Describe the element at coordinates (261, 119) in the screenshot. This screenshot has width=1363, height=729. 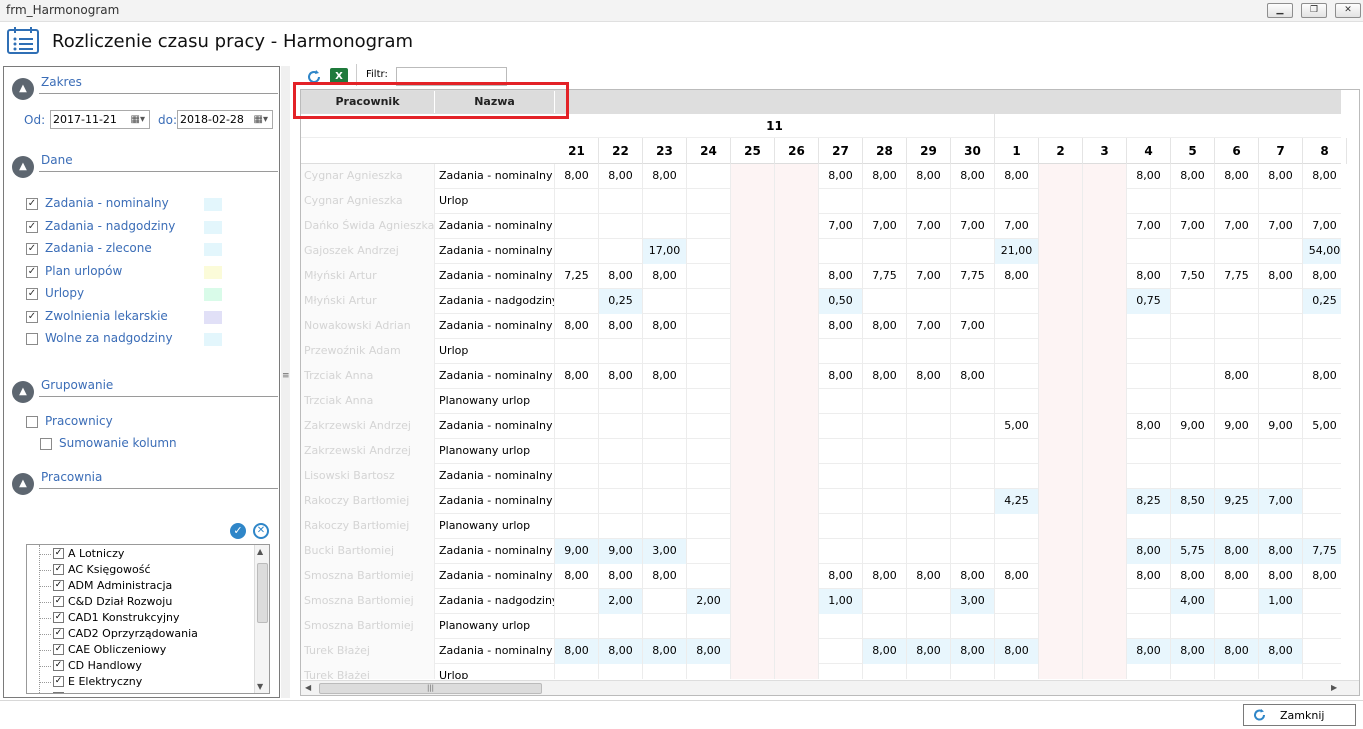
I see `calendar-dropdown-icon: ▦▾` at that location.